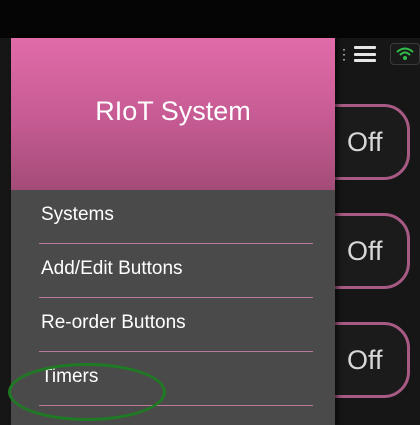  What do you see at coordinates (113, 322) in the screenshot?
I see `drawer-item-label: Re-order Buttons` at bounding box center [113, 322].